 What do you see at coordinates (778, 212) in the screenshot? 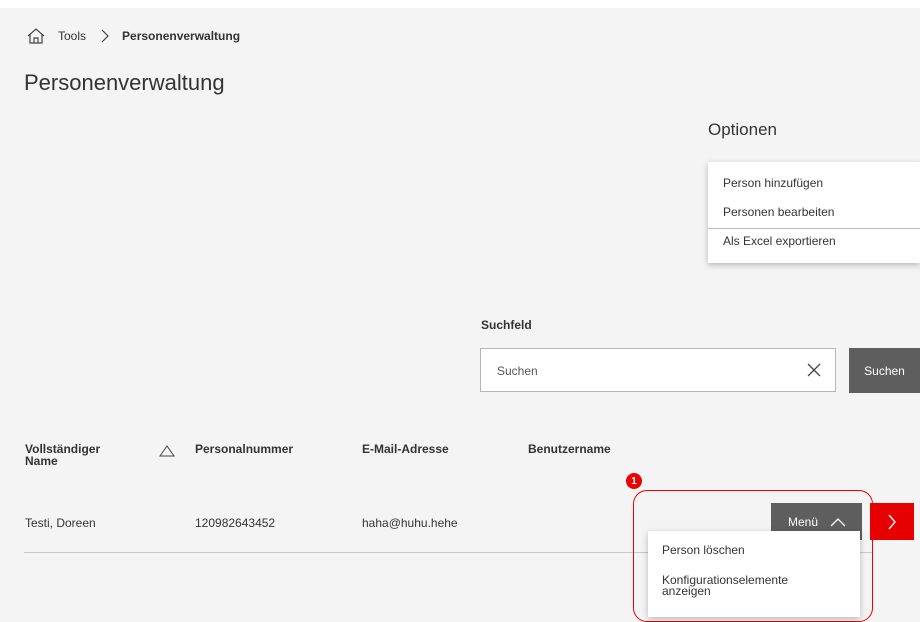
I see `option-edit-persons: Personen bearbeiten` at bounding box center [778, 212].